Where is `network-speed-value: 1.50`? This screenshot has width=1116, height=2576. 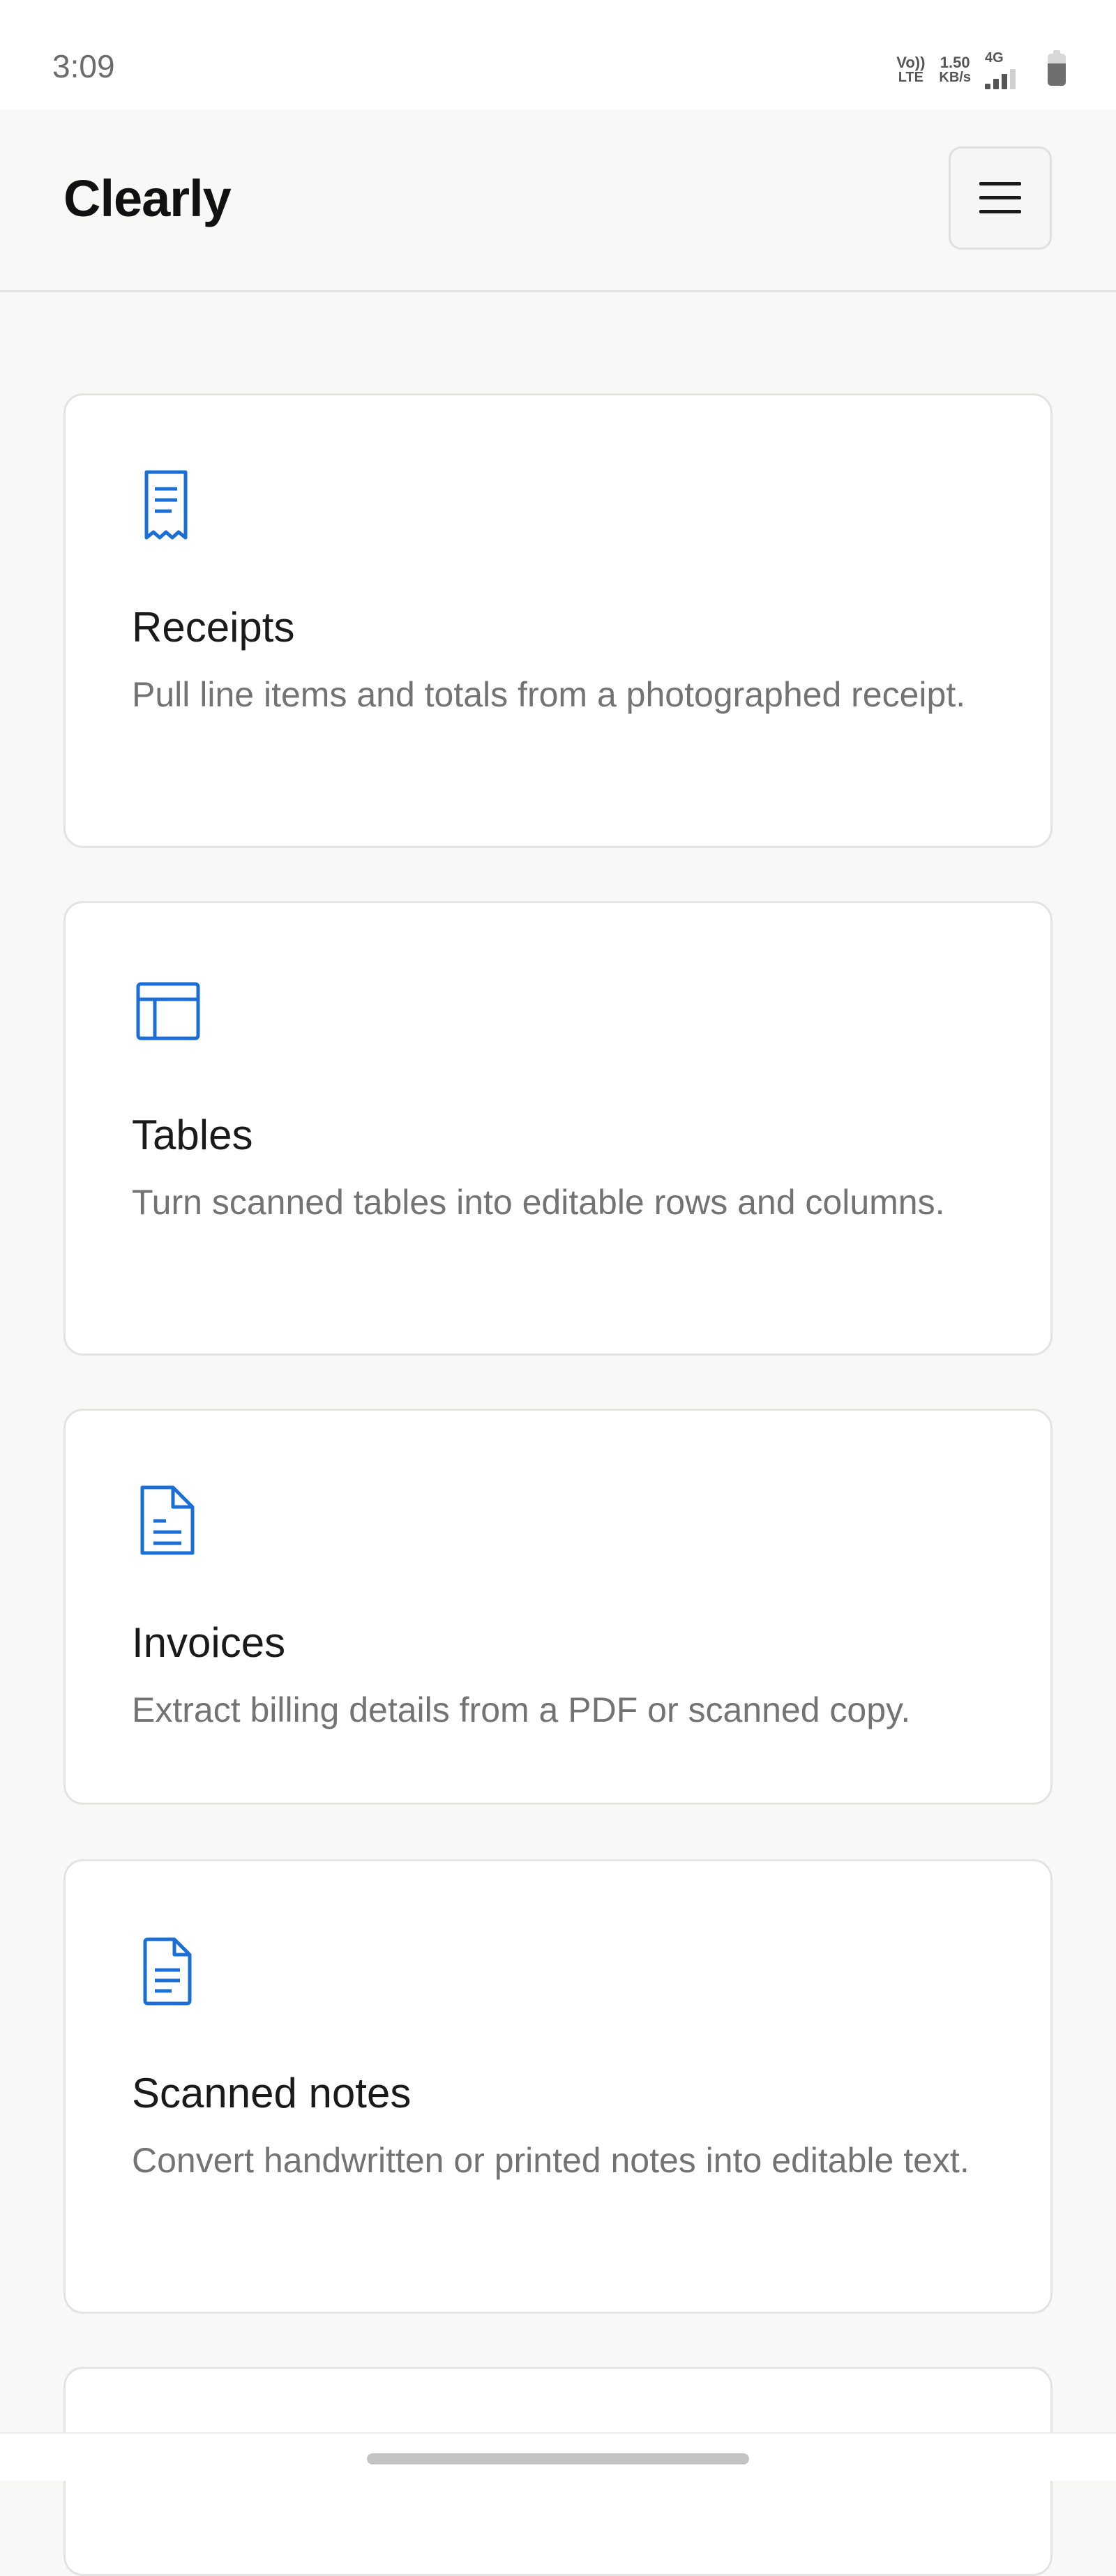
network-speed-value: 1.50 is located at coordinates (955, 62).